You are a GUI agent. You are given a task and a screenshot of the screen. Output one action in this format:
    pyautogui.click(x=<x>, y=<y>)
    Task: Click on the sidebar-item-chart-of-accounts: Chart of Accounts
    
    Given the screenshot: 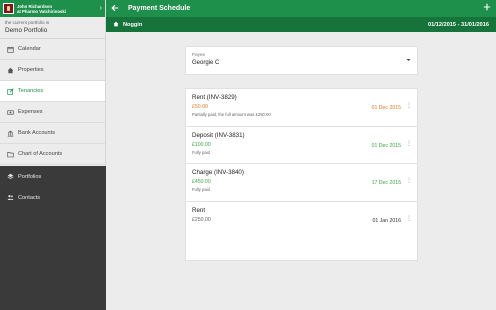 What is the action you would take?
    pyautogui.click(x=52, y=154)
    